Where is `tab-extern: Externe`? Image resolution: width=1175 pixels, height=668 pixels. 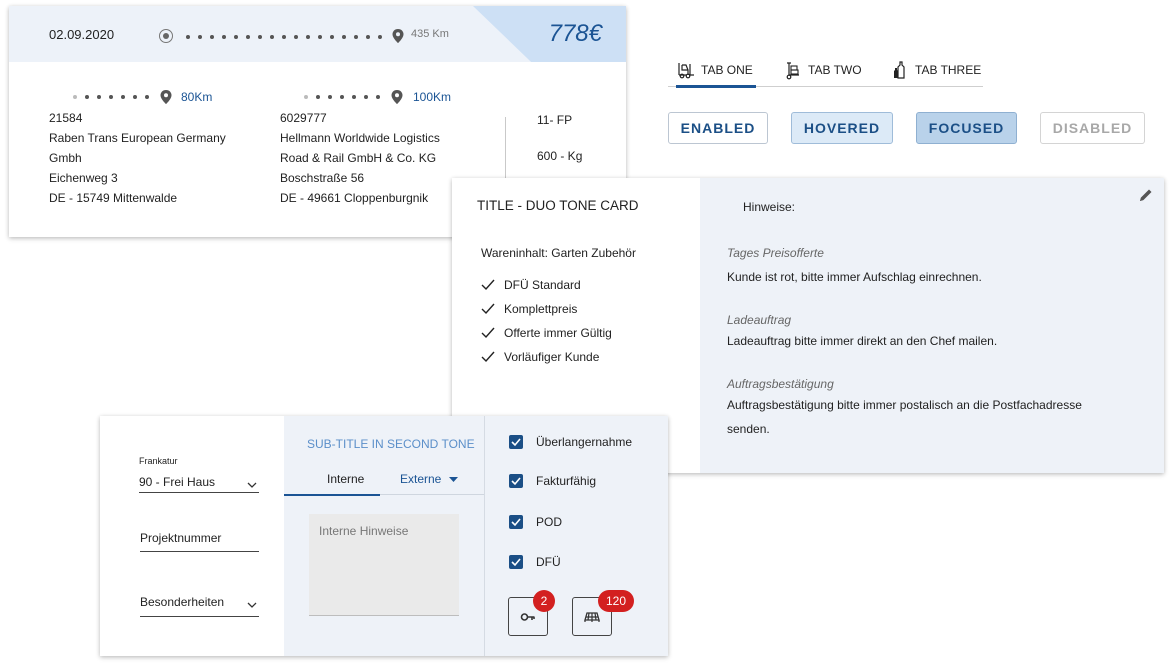
tab-extern: Externe is located at coordinates (429, 479).